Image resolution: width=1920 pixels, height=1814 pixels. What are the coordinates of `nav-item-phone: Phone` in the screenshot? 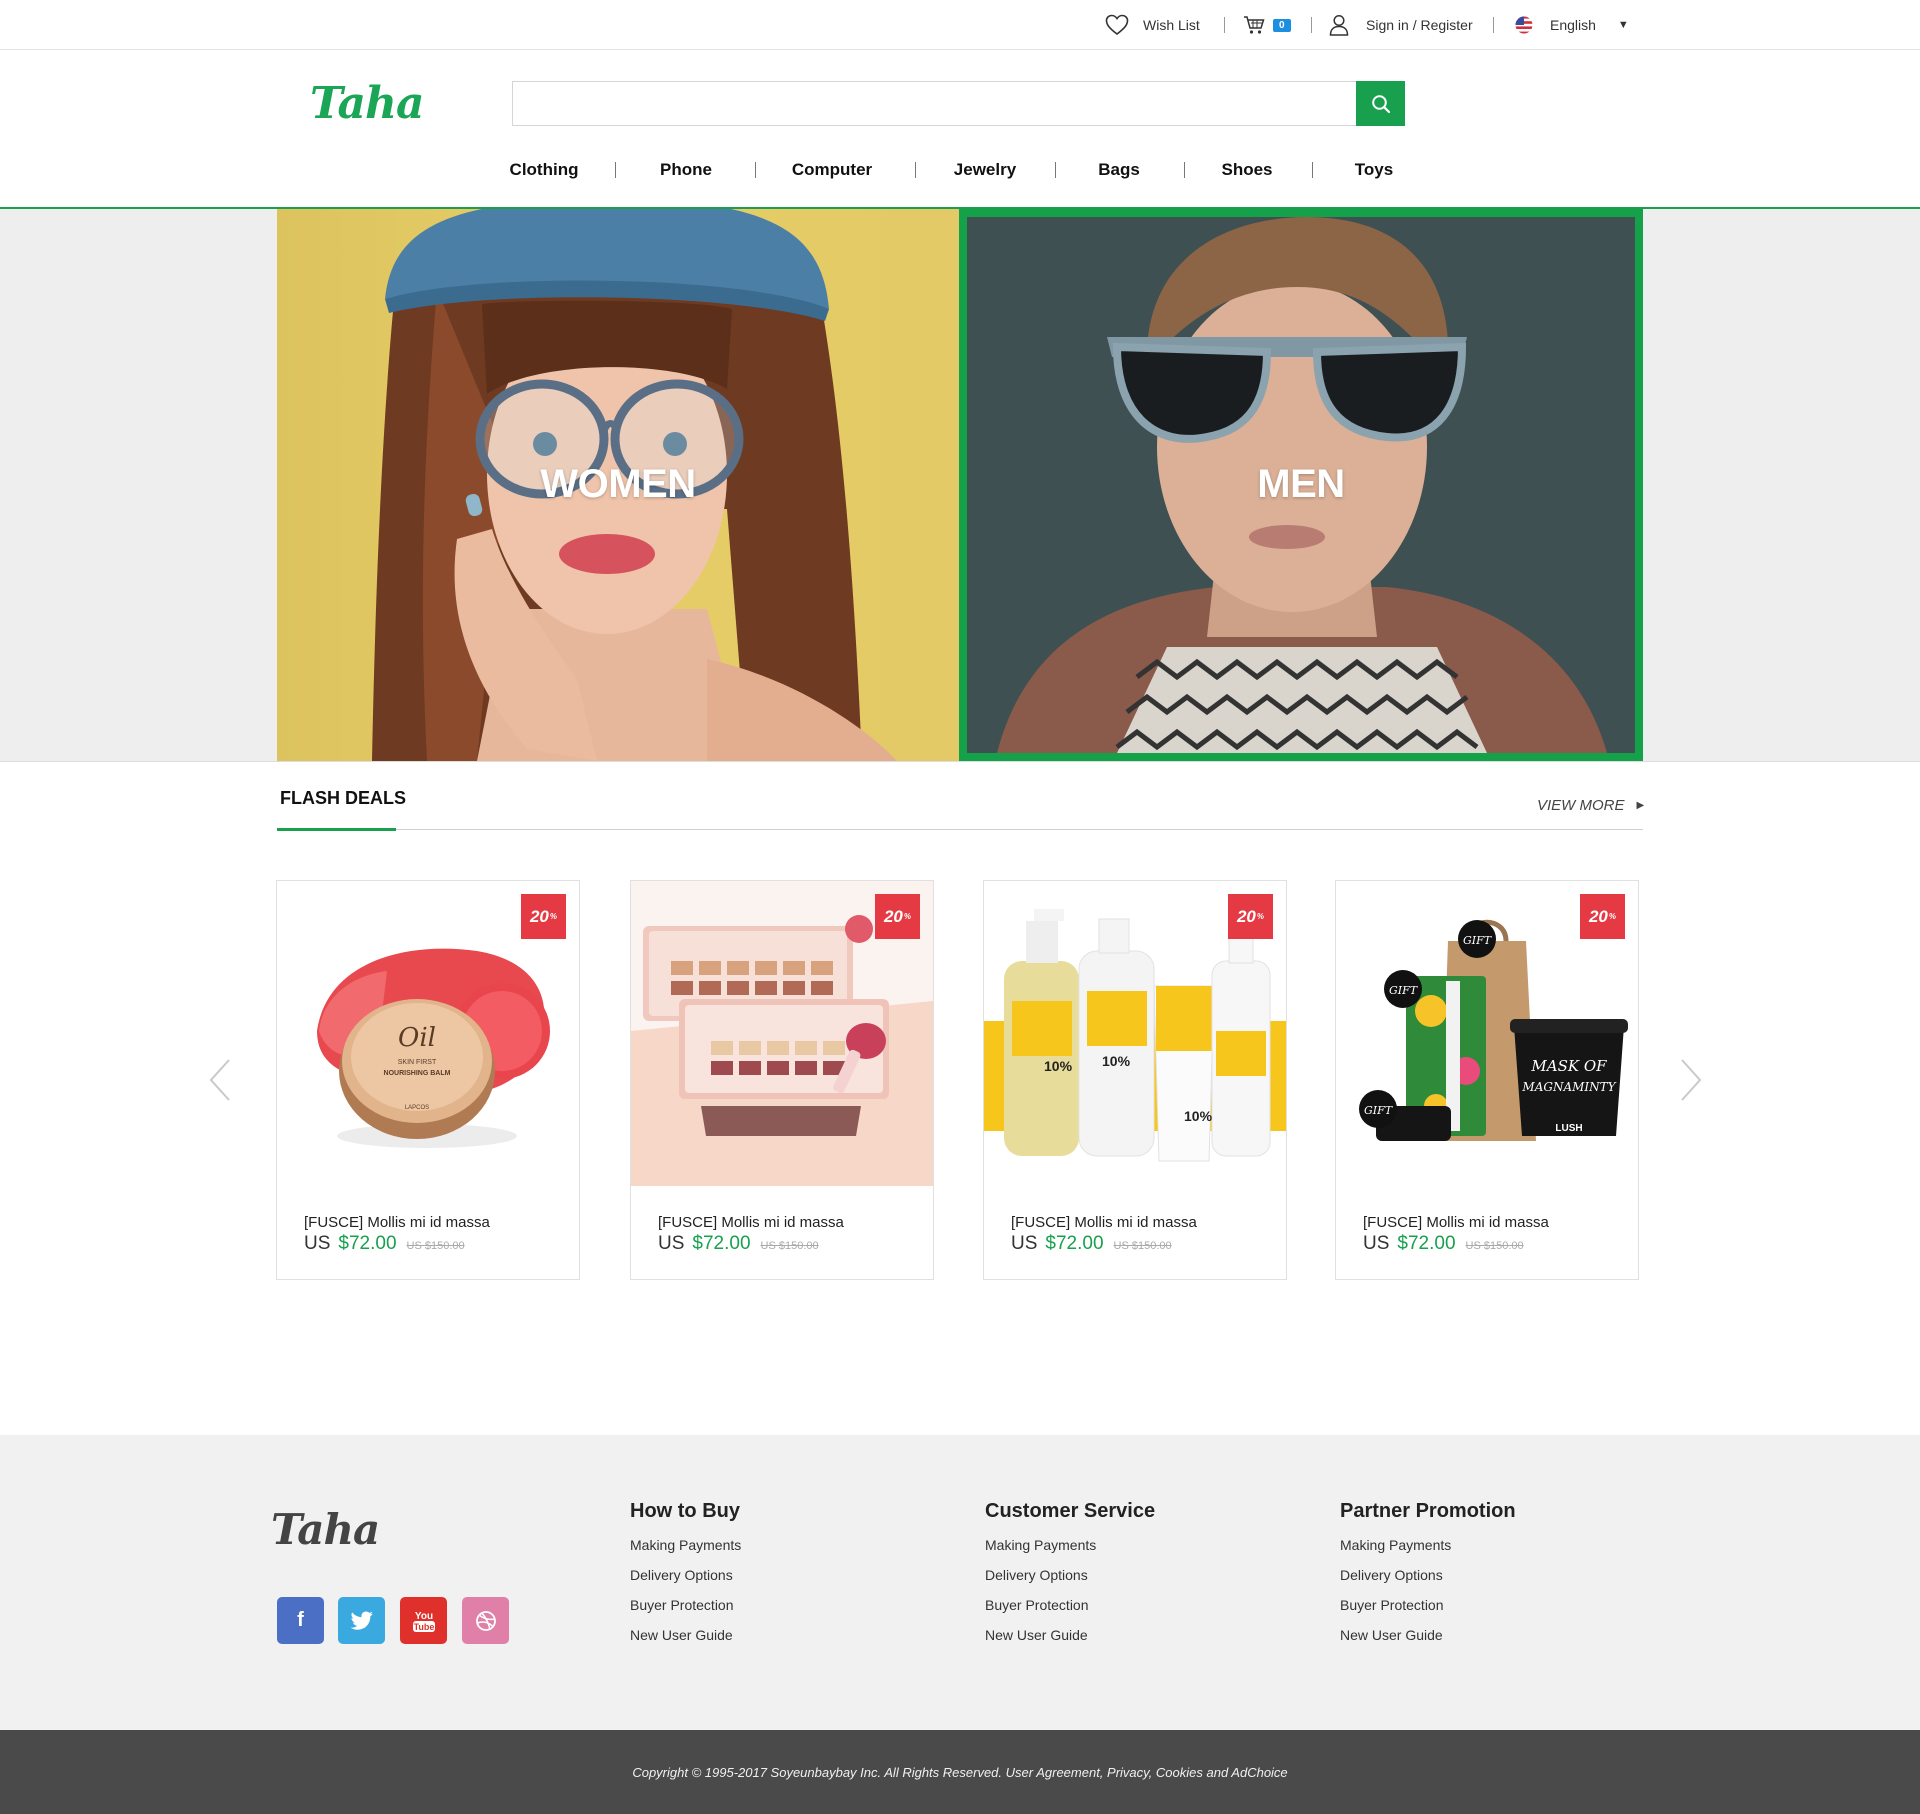 It's located at (686, 170).